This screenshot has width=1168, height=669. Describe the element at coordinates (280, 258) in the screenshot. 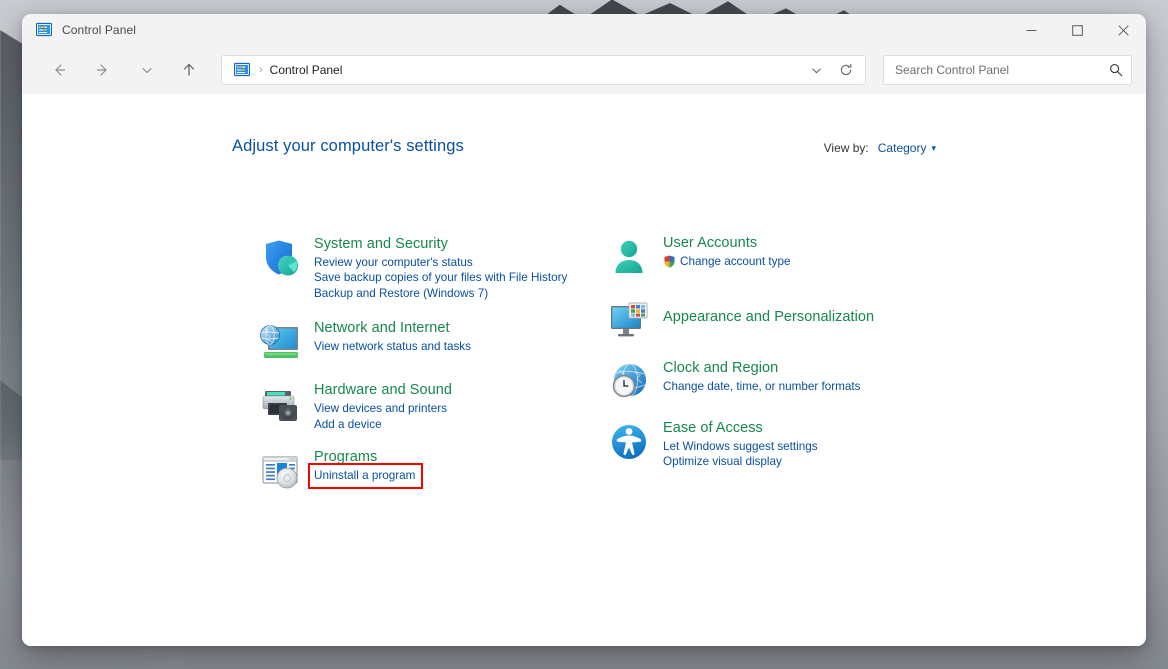

I see `shield-icon` at that location.